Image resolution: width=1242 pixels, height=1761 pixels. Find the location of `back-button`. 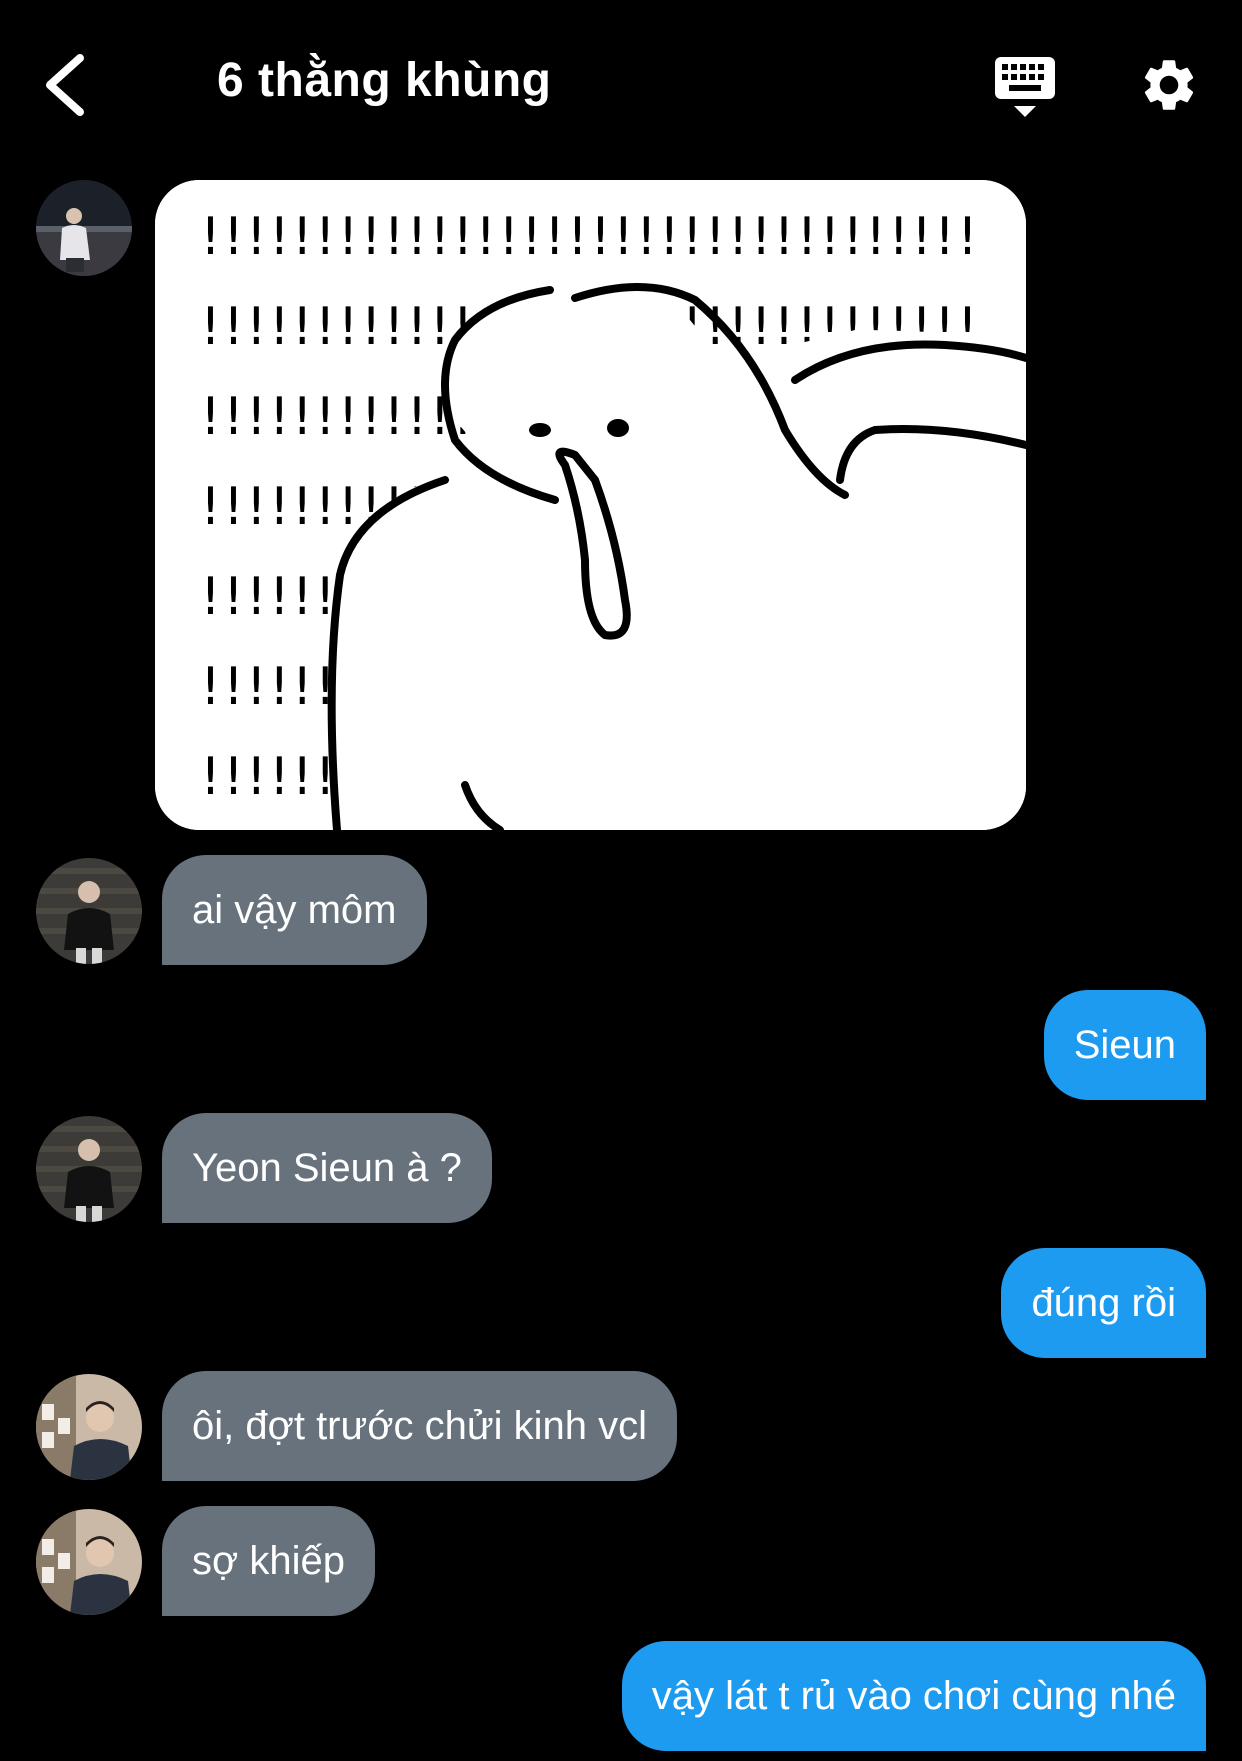

back-button is located at coordinates (68, 85).